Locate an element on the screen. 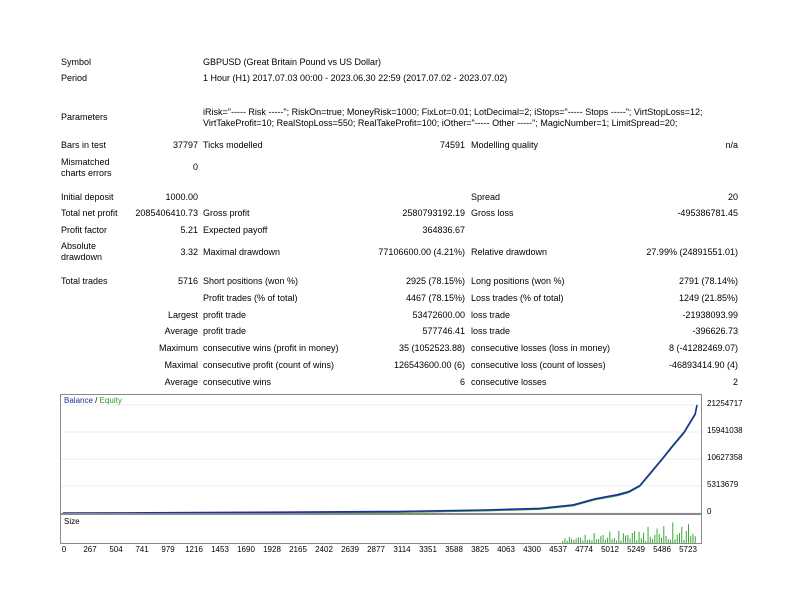  x-tick-label: 5486 is located at coordinates (662, 549).